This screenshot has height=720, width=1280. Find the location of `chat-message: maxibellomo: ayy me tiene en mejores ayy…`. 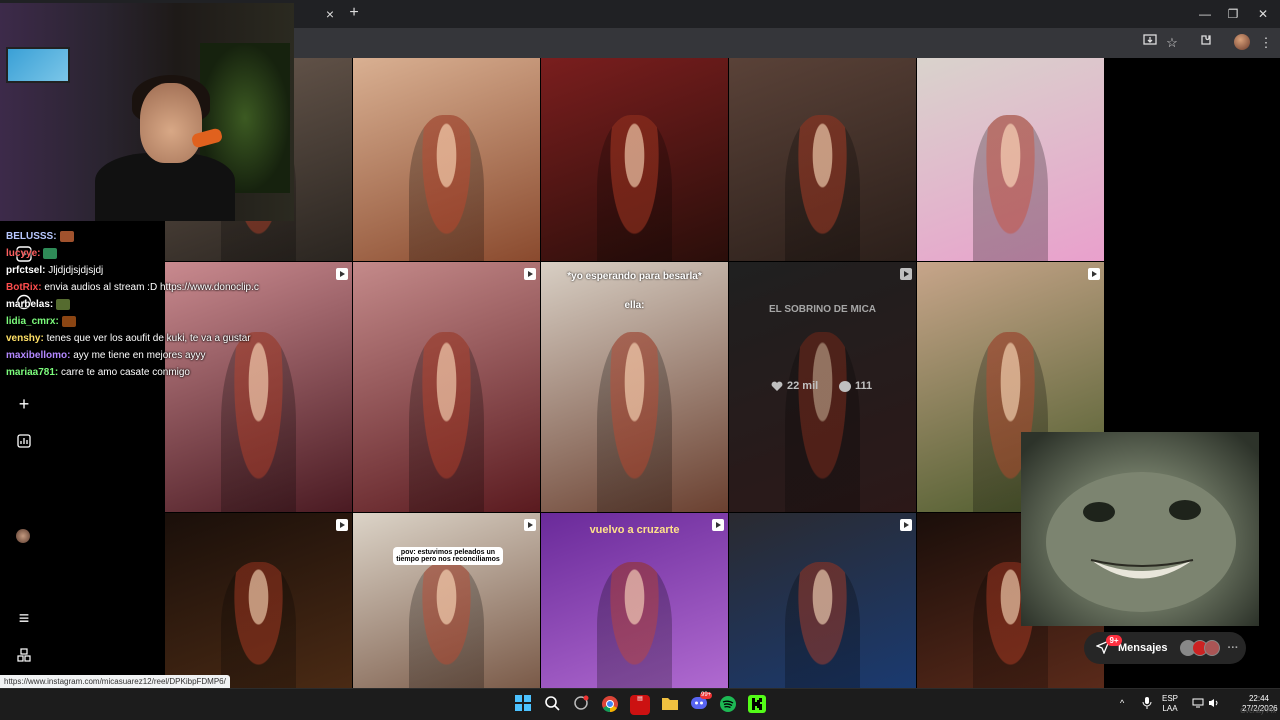

chat-message: maxibellomo: ayy me tiene en mejores ayy… is located at coordinates (151, 355).